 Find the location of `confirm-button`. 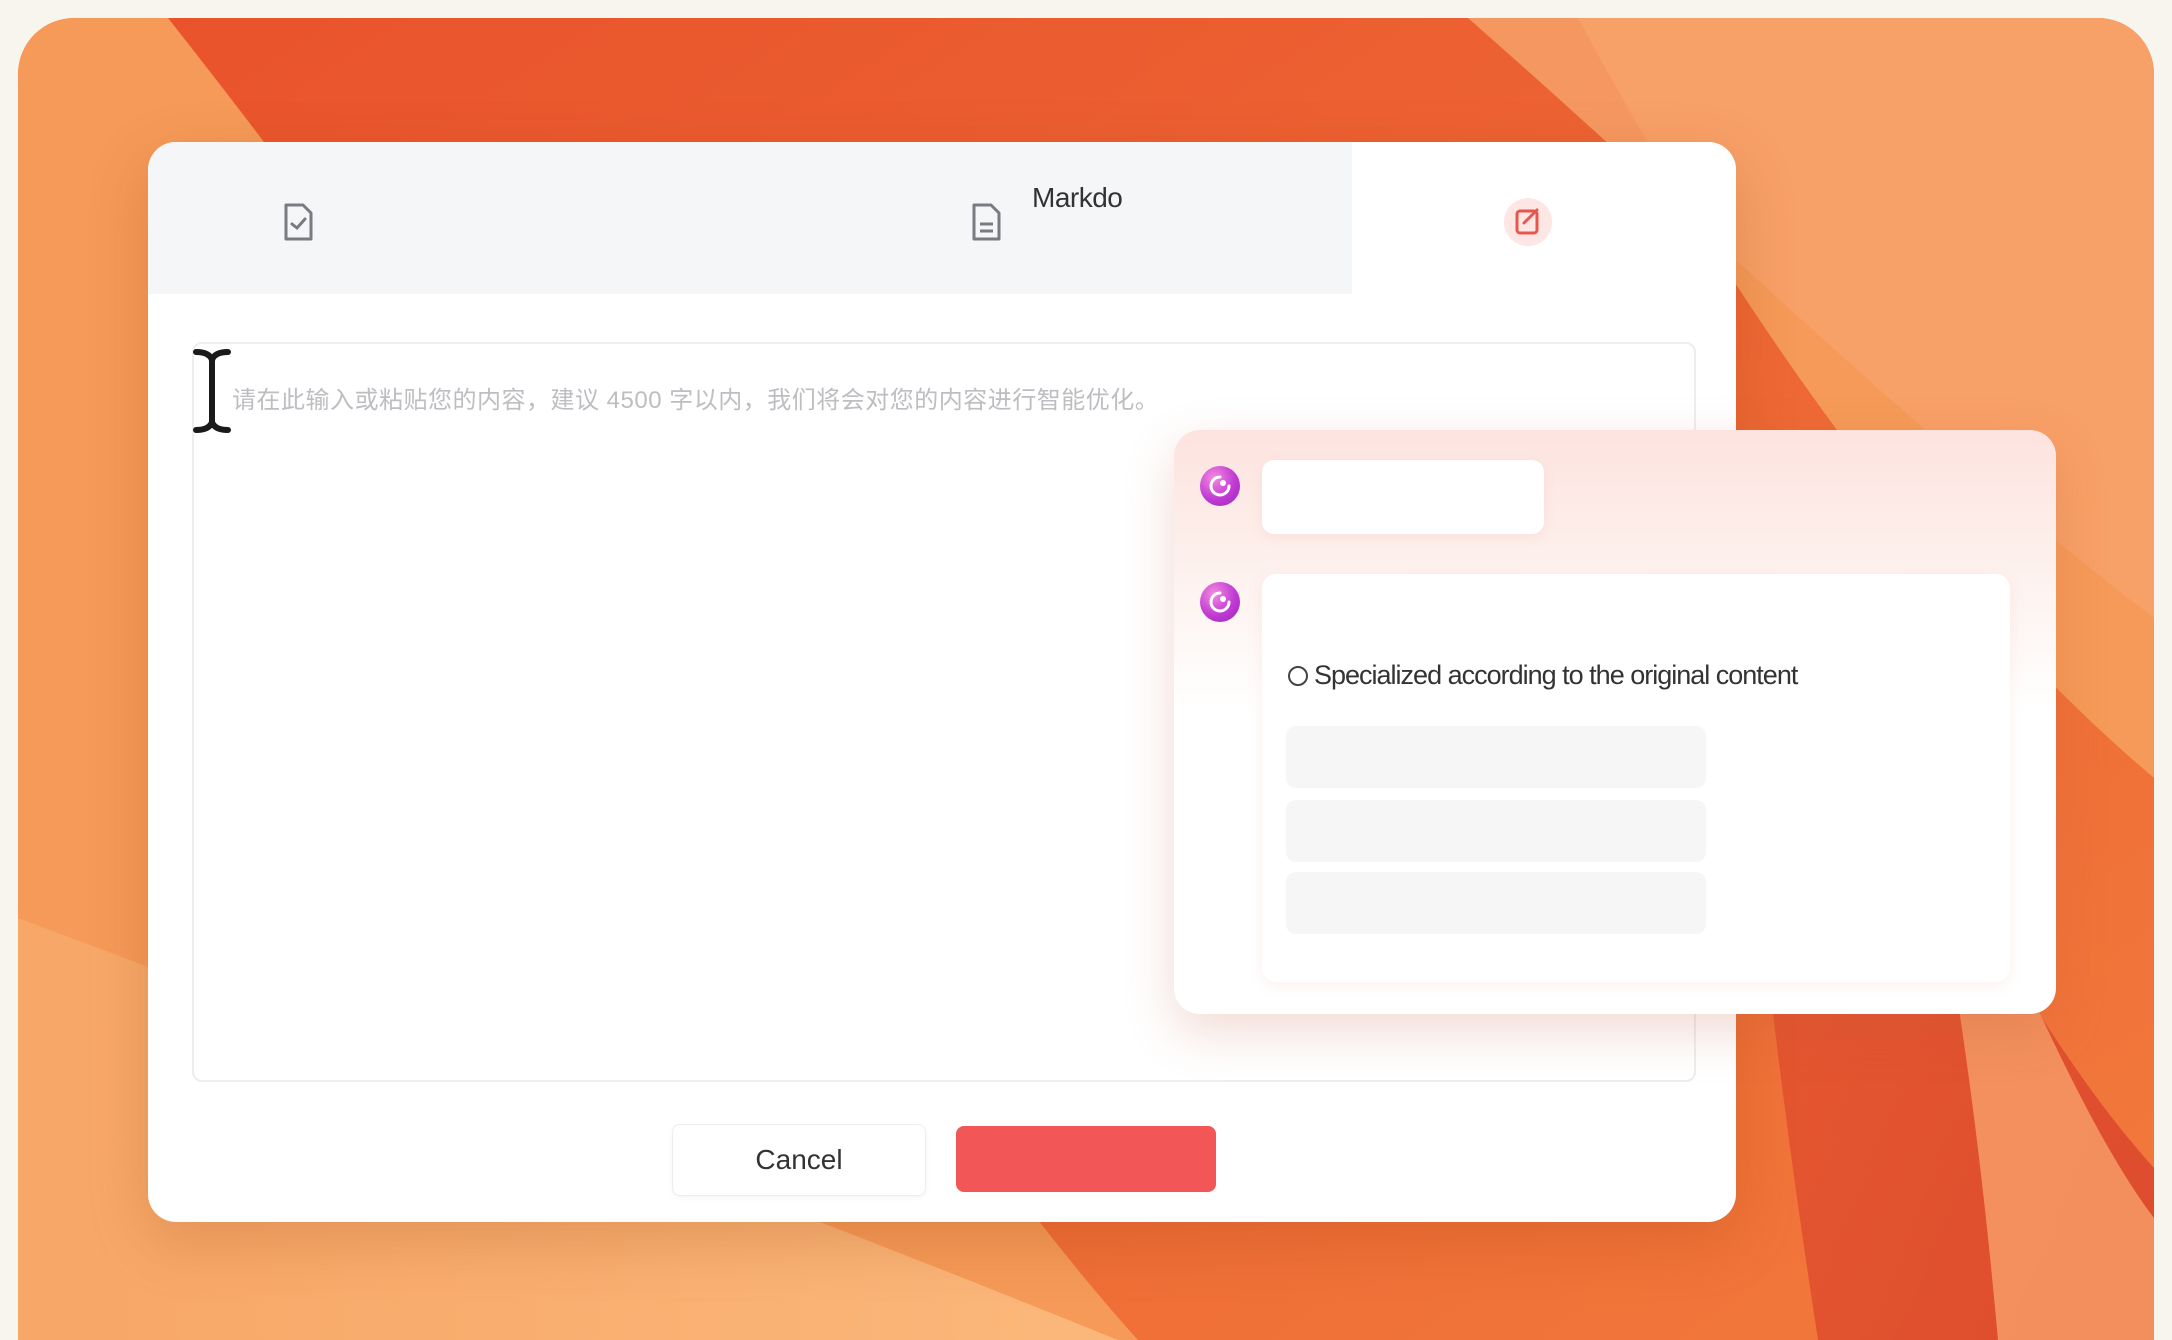

confirm-button is located at coordinates (1086, 1159).